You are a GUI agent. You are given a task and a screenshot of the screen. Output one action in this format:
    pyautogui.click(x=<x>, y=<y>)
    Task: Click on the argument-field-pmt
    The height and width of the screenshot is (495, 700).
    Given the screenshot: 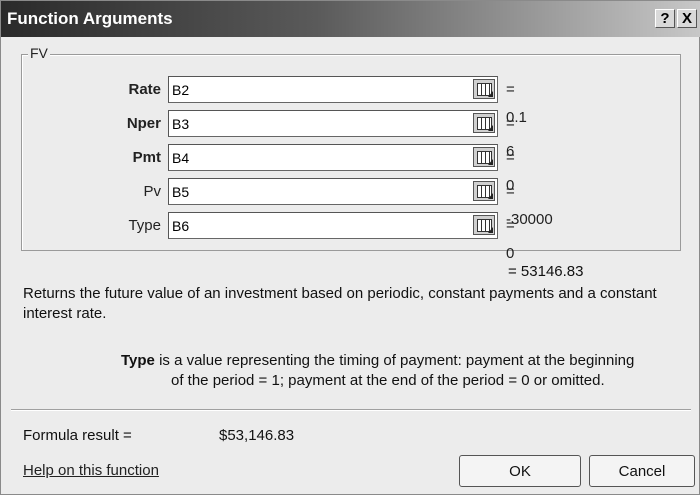 What is the action you would take?
    pyautogui.click(x=333, y=157)
    